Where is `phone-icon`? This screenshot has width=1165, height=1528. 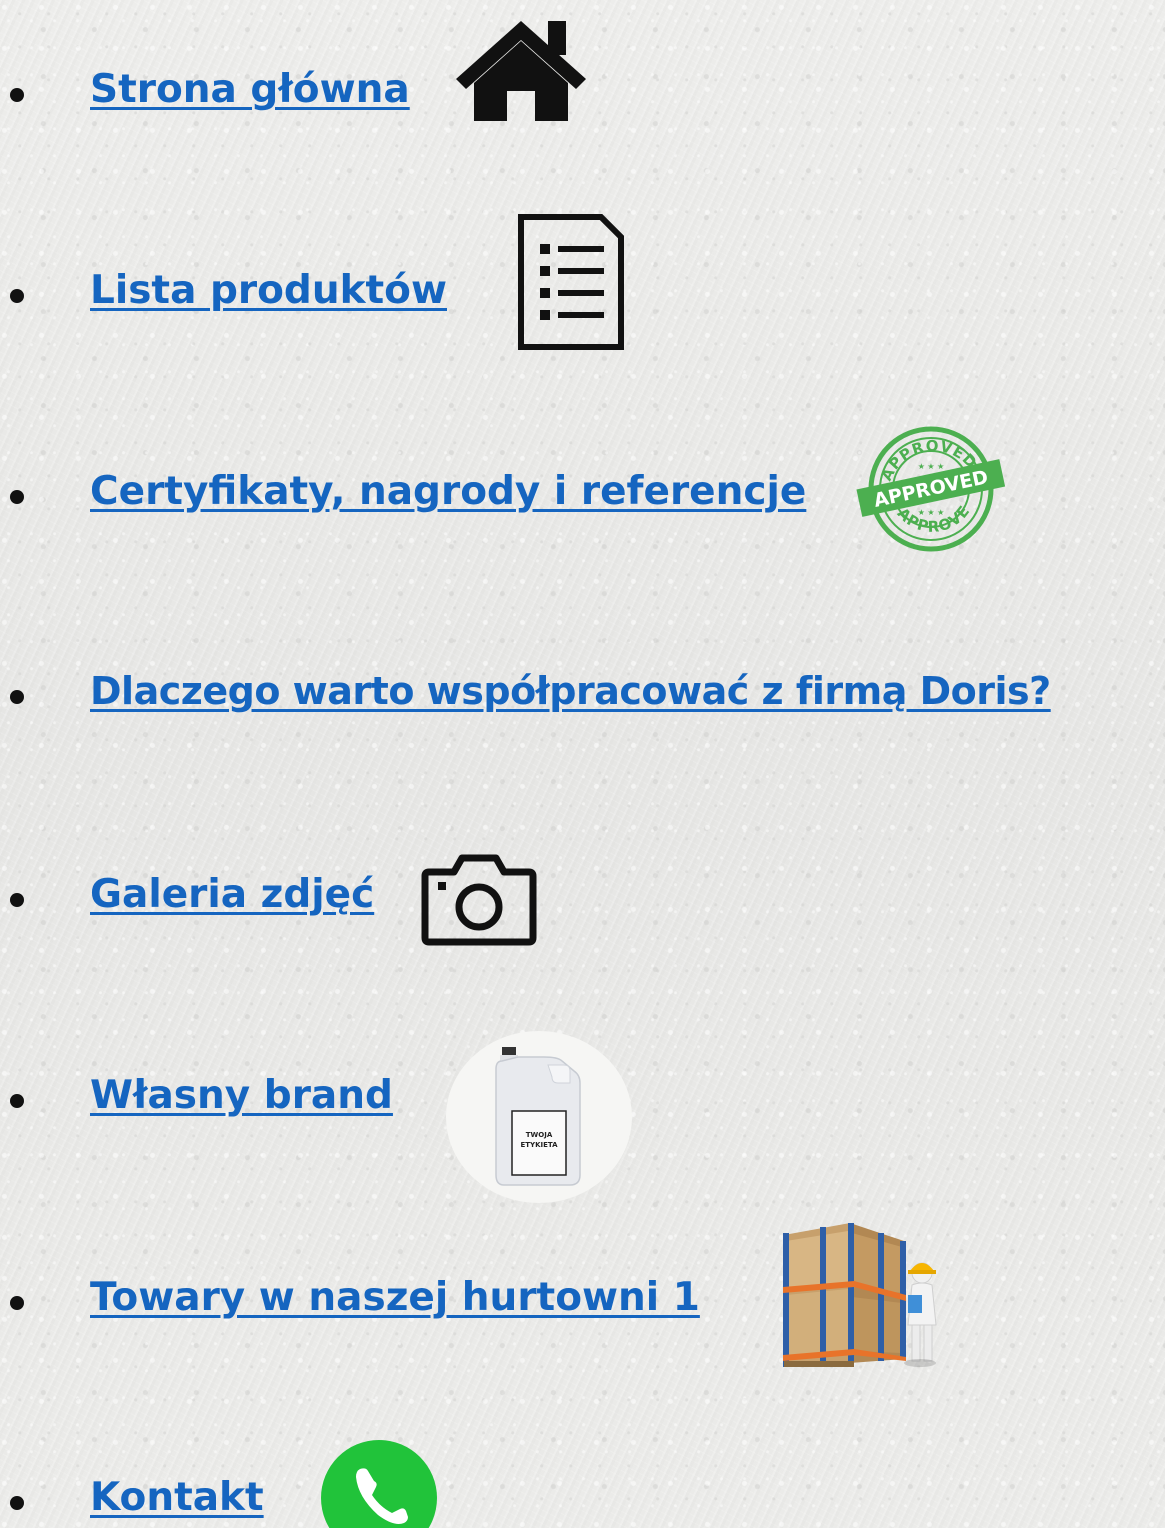 phone-icon is located at coordinates (379, 1483).